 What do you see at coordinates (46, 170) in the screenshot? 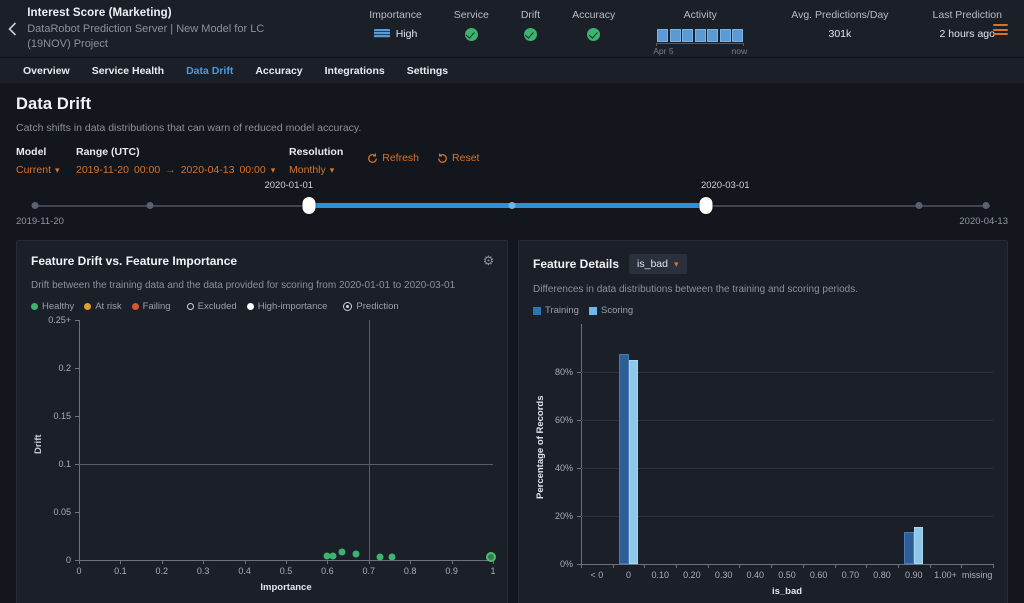
I see `model-select: Current ▾` at bounding box center [46, 170].